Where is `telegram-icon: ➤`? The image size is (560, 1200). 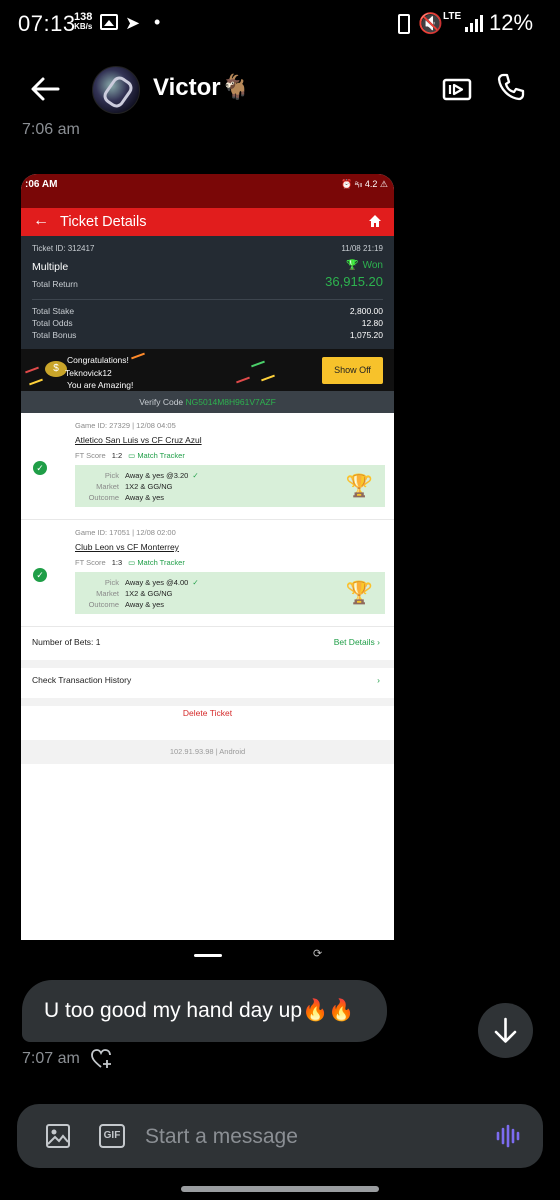
telegram-icon: ➤ is located at coordinates (133, 23).